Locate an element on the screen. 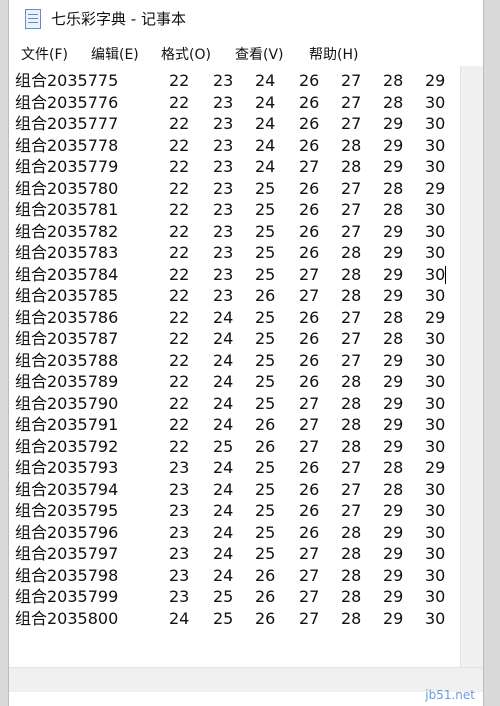 The height and width of the screenshot is (706, 500). combo-label: 组合2035793 is located at coordinates (67, 467).